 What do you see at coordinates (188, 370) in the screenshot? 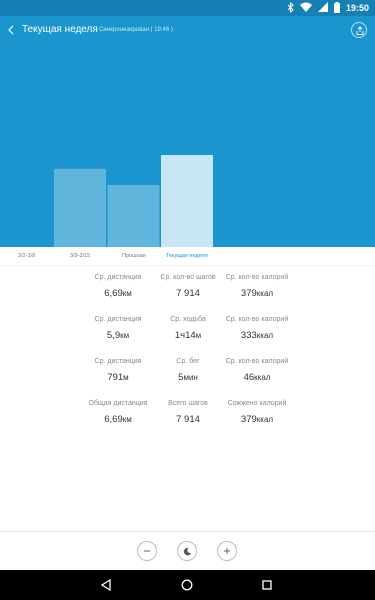
I see `stat-cell: Ср. бег 5мин` at bounding box center [188, 370].